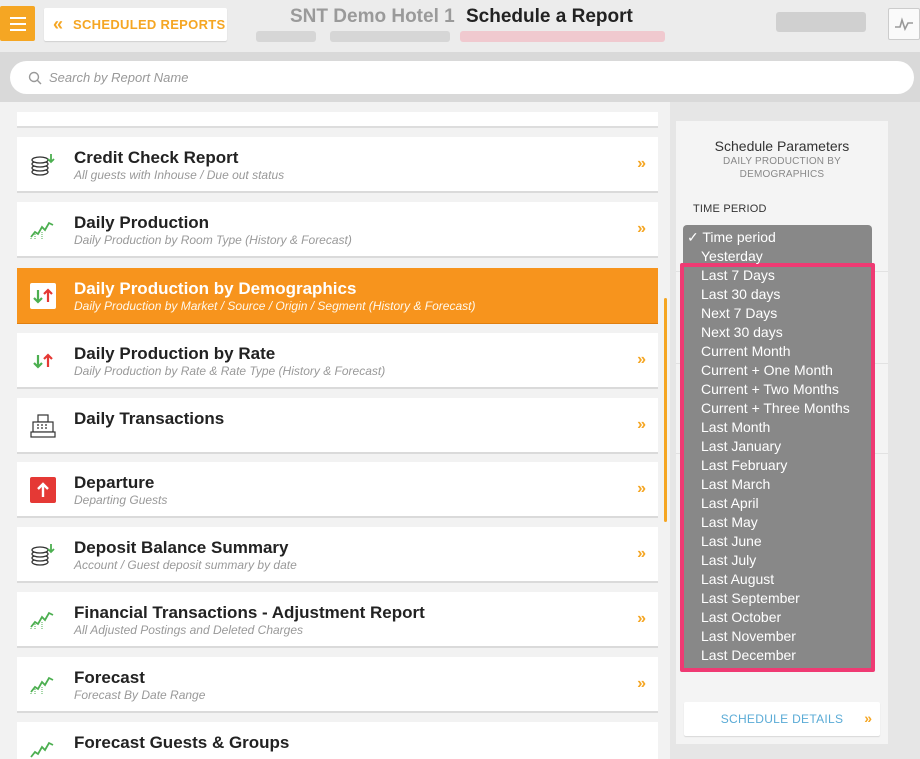 Image resolution: width=920 pixels, height=759 pixels. What do you see at coordinates (156, 157) in the screenshot?
I see `report-title: Credit Check Report` at bounding box center [156, 157].